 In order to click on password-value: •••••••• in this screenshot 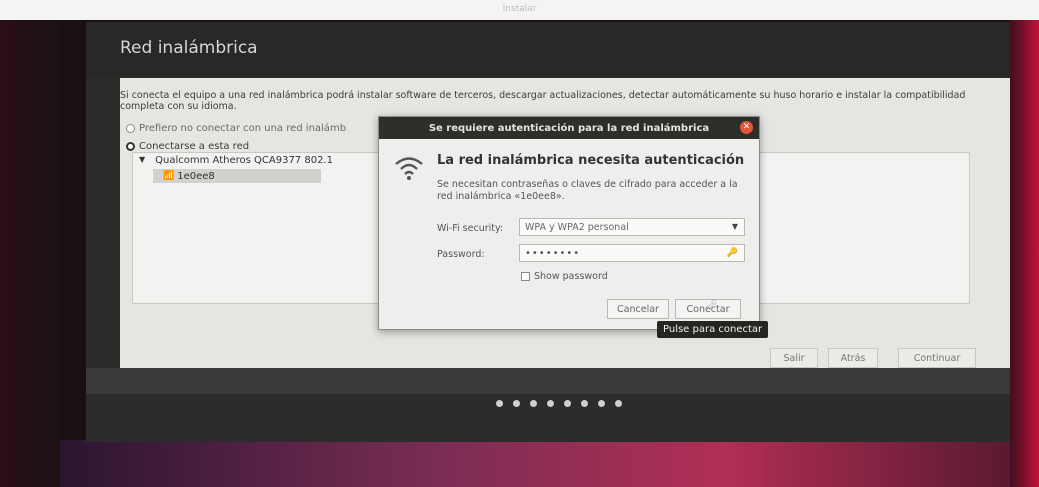, I will do `click(553, 253)`.